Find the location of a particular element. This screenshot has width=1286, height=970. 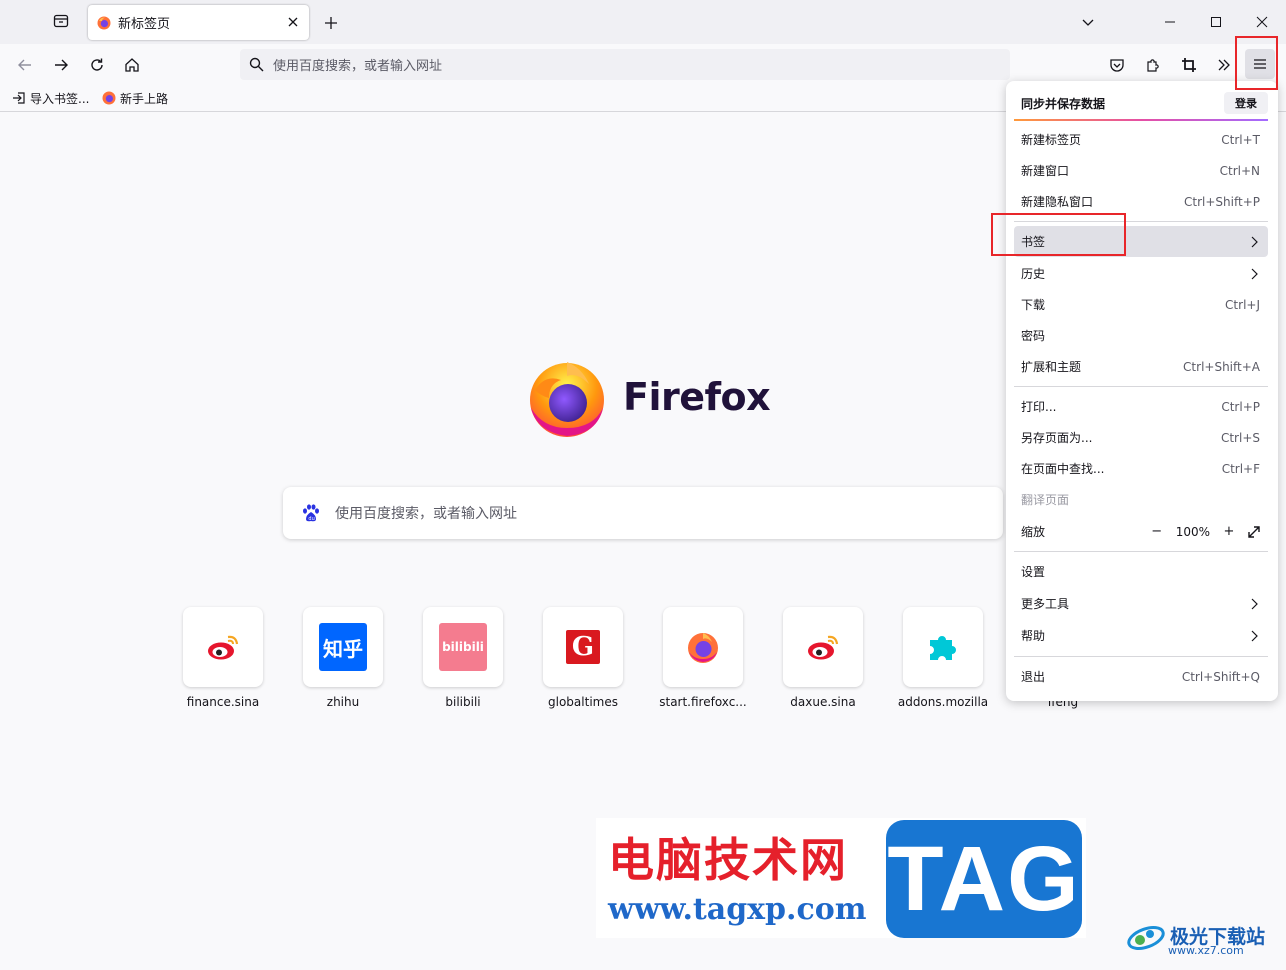

zoom-controls: − 100% + is located at coordinates (1204, 532).